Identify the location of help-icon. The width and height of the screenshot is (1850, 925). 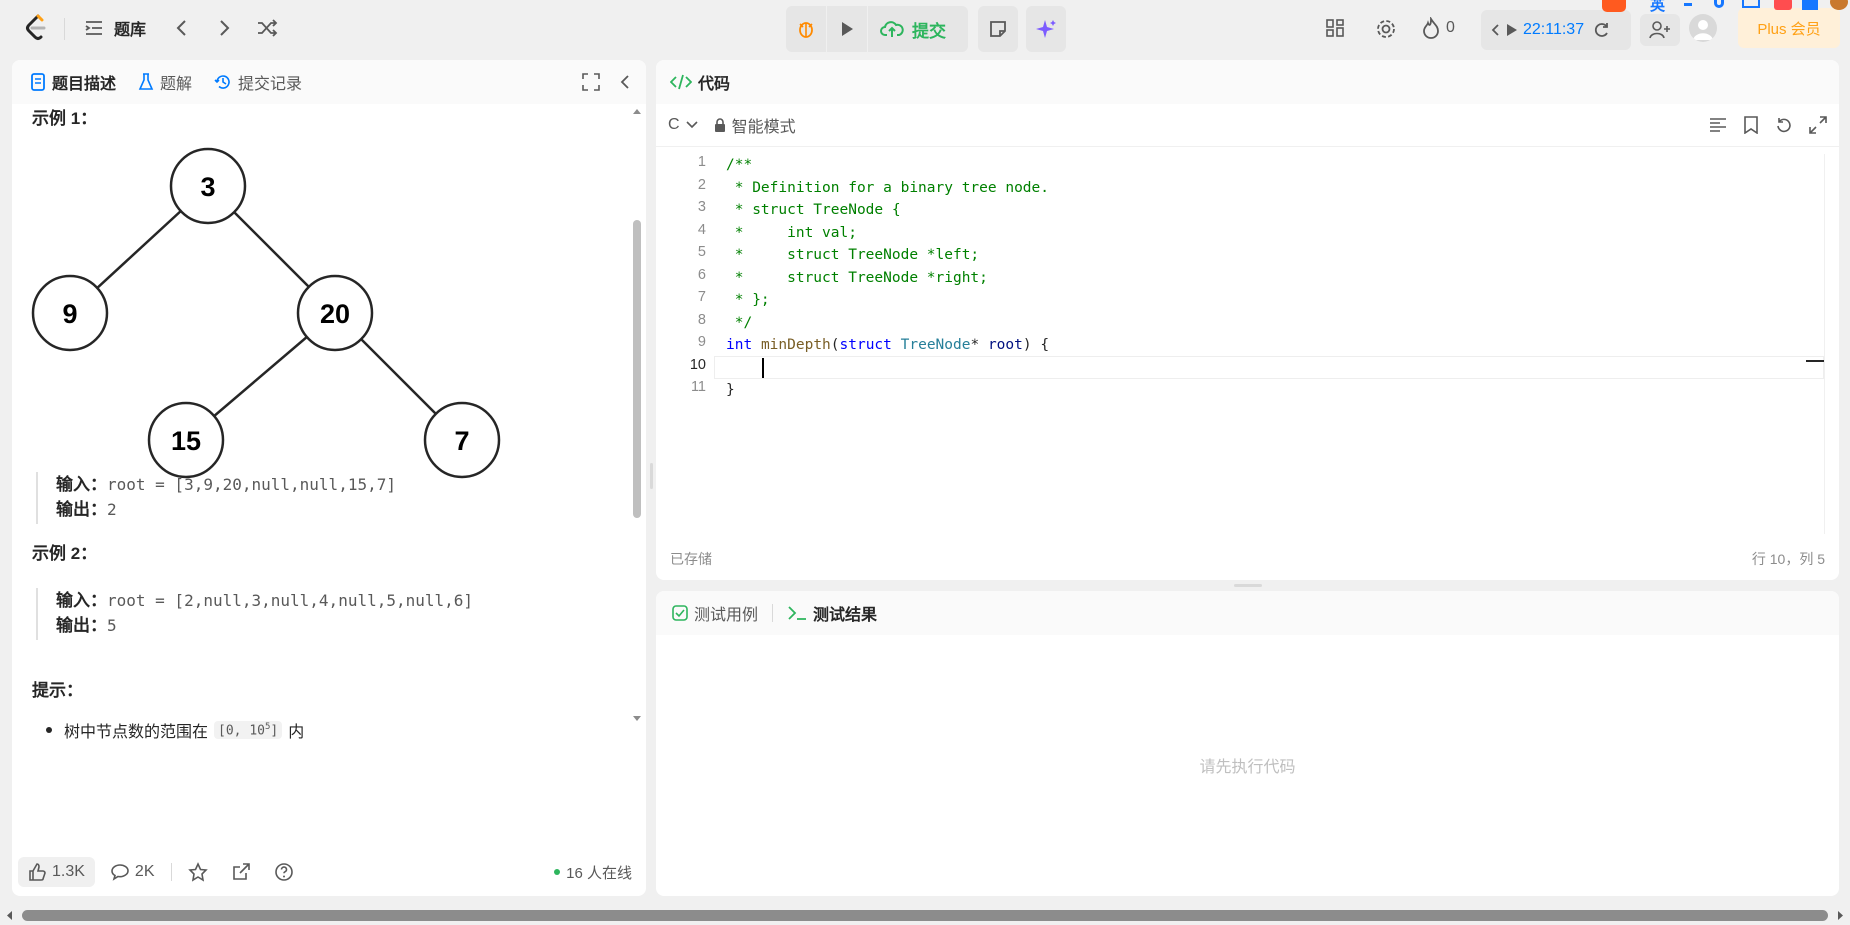
(284, 872).